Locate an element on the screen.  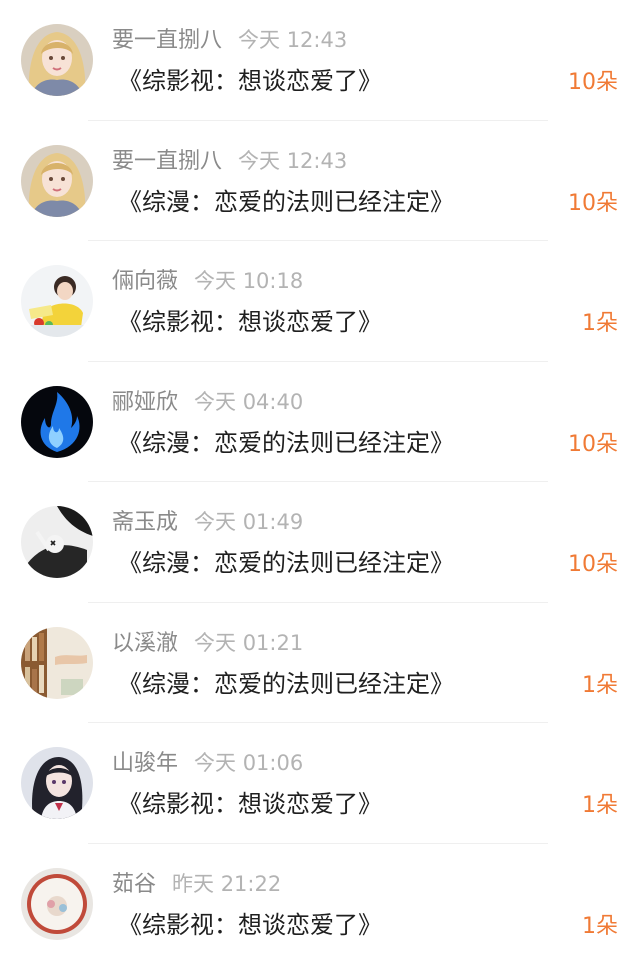
user-name: 倆向薇 is located at coordinates (145, 281).